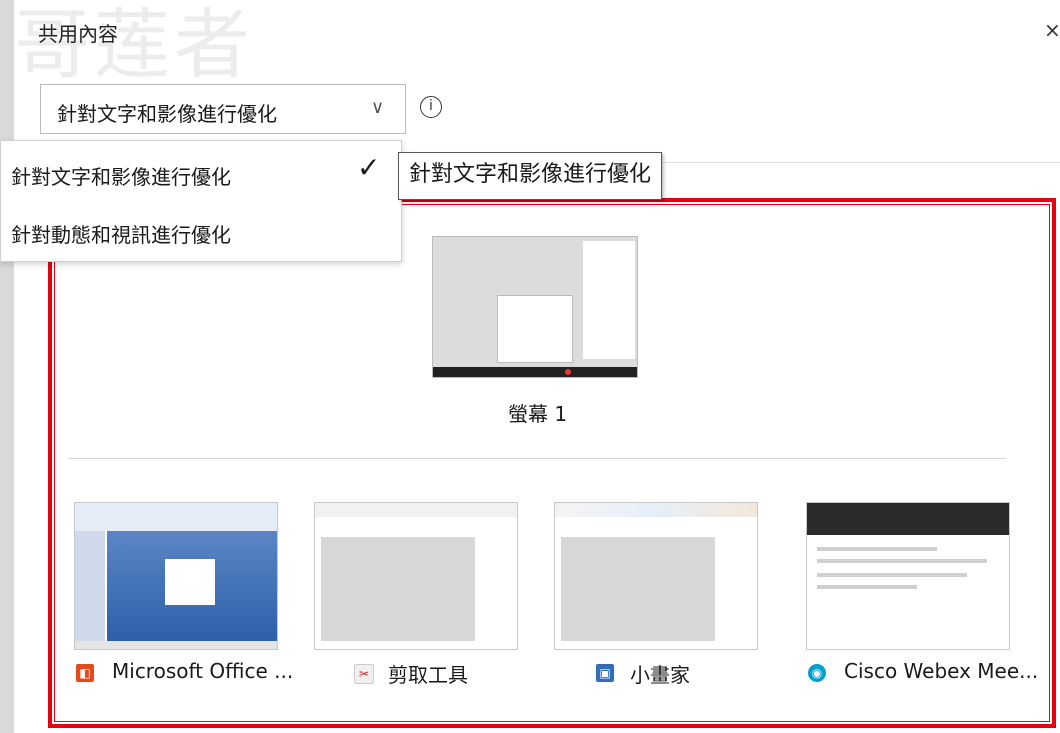 The height and width of the screenshot is (733, 1060). Describe the element at coordinates (78, 34) in the screenshot. I see `dialog-title: 共用內容` at that location.